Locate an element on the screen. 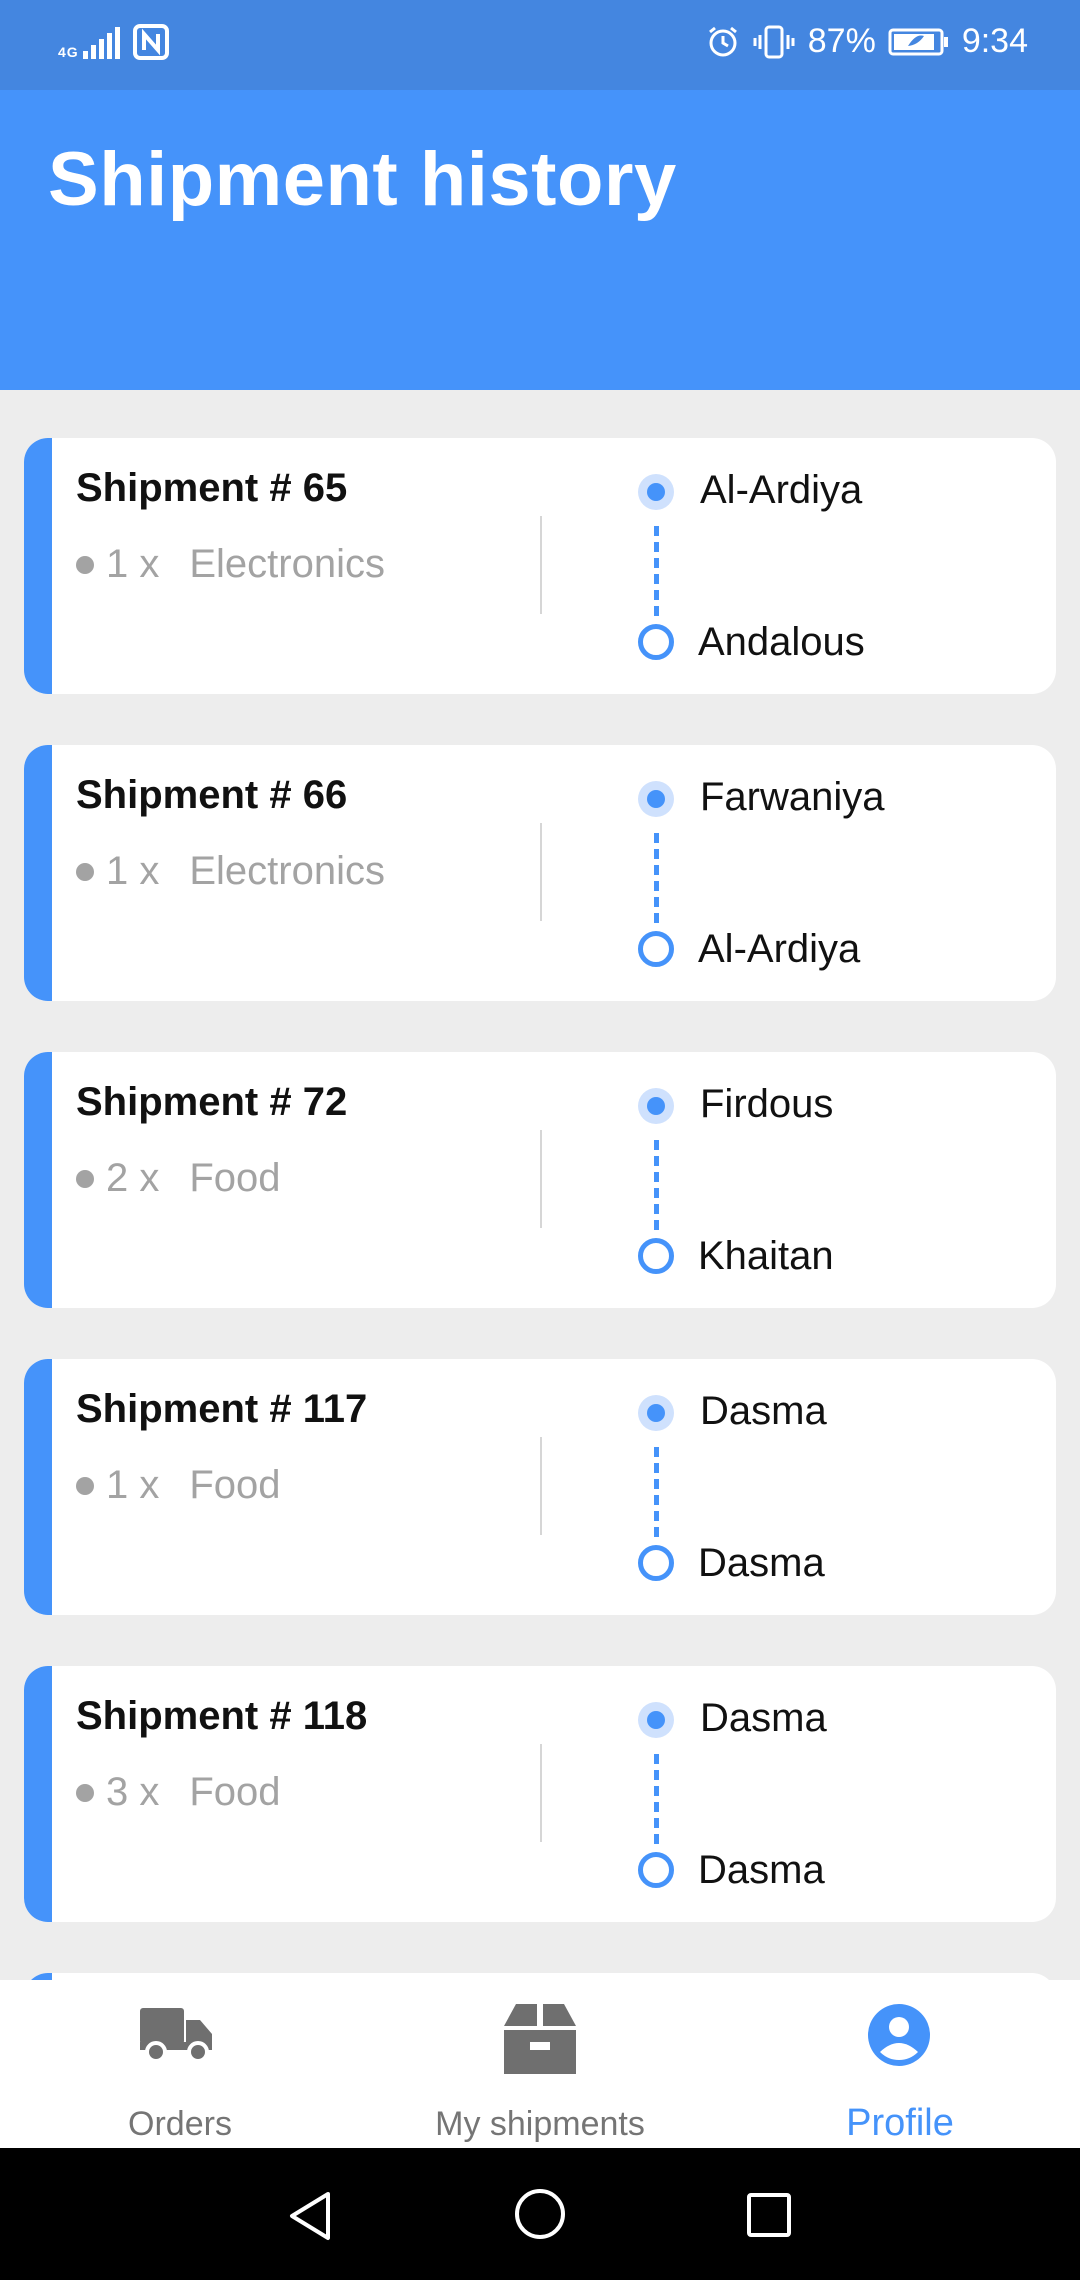 The image size is (1080, 2280). shipment-title: Shipment # 72 is located at coordinates (212, 1102).